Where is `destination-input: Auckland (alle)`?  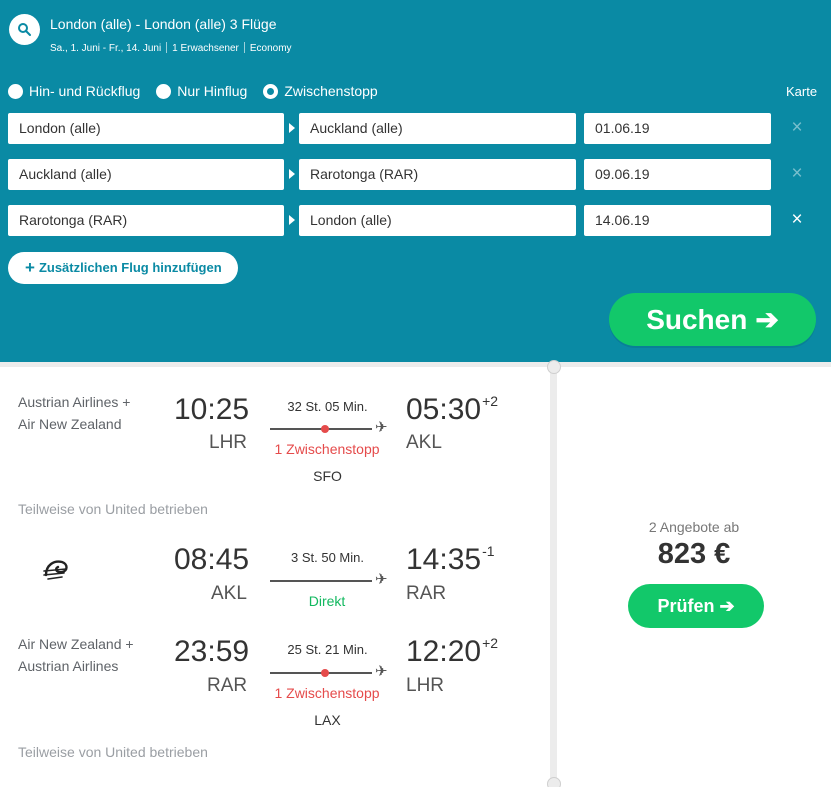
destination-input: Auckland (alle) is located at coordinates (437, 128).